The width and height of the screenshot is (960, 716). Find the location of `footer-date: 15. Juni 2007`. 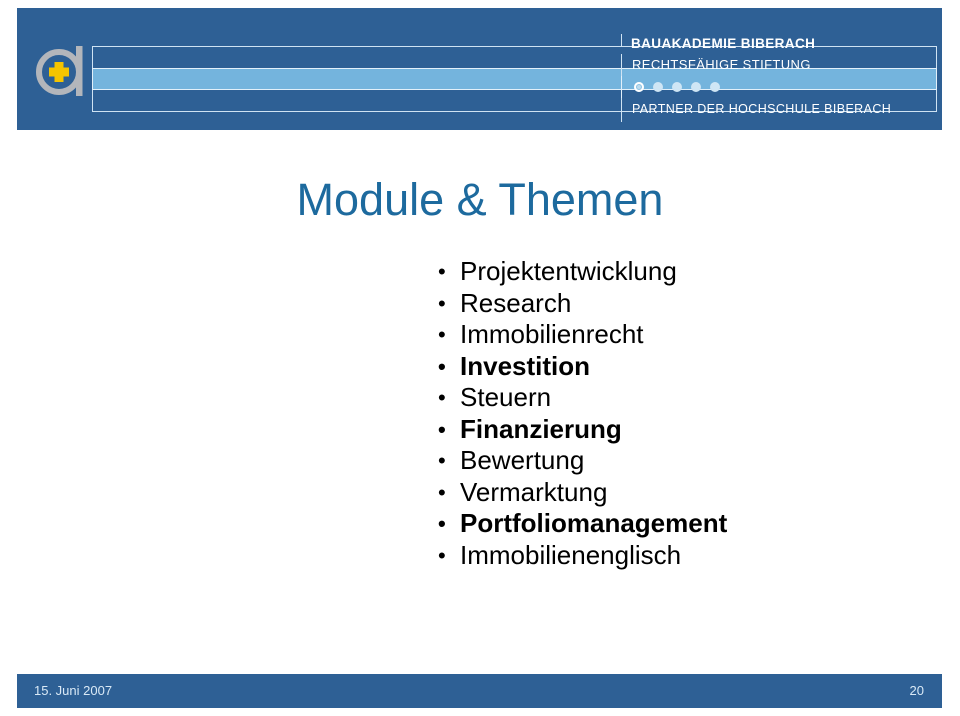

footer-date: 15. Juni 2007 is located at coordinates (73, 690).